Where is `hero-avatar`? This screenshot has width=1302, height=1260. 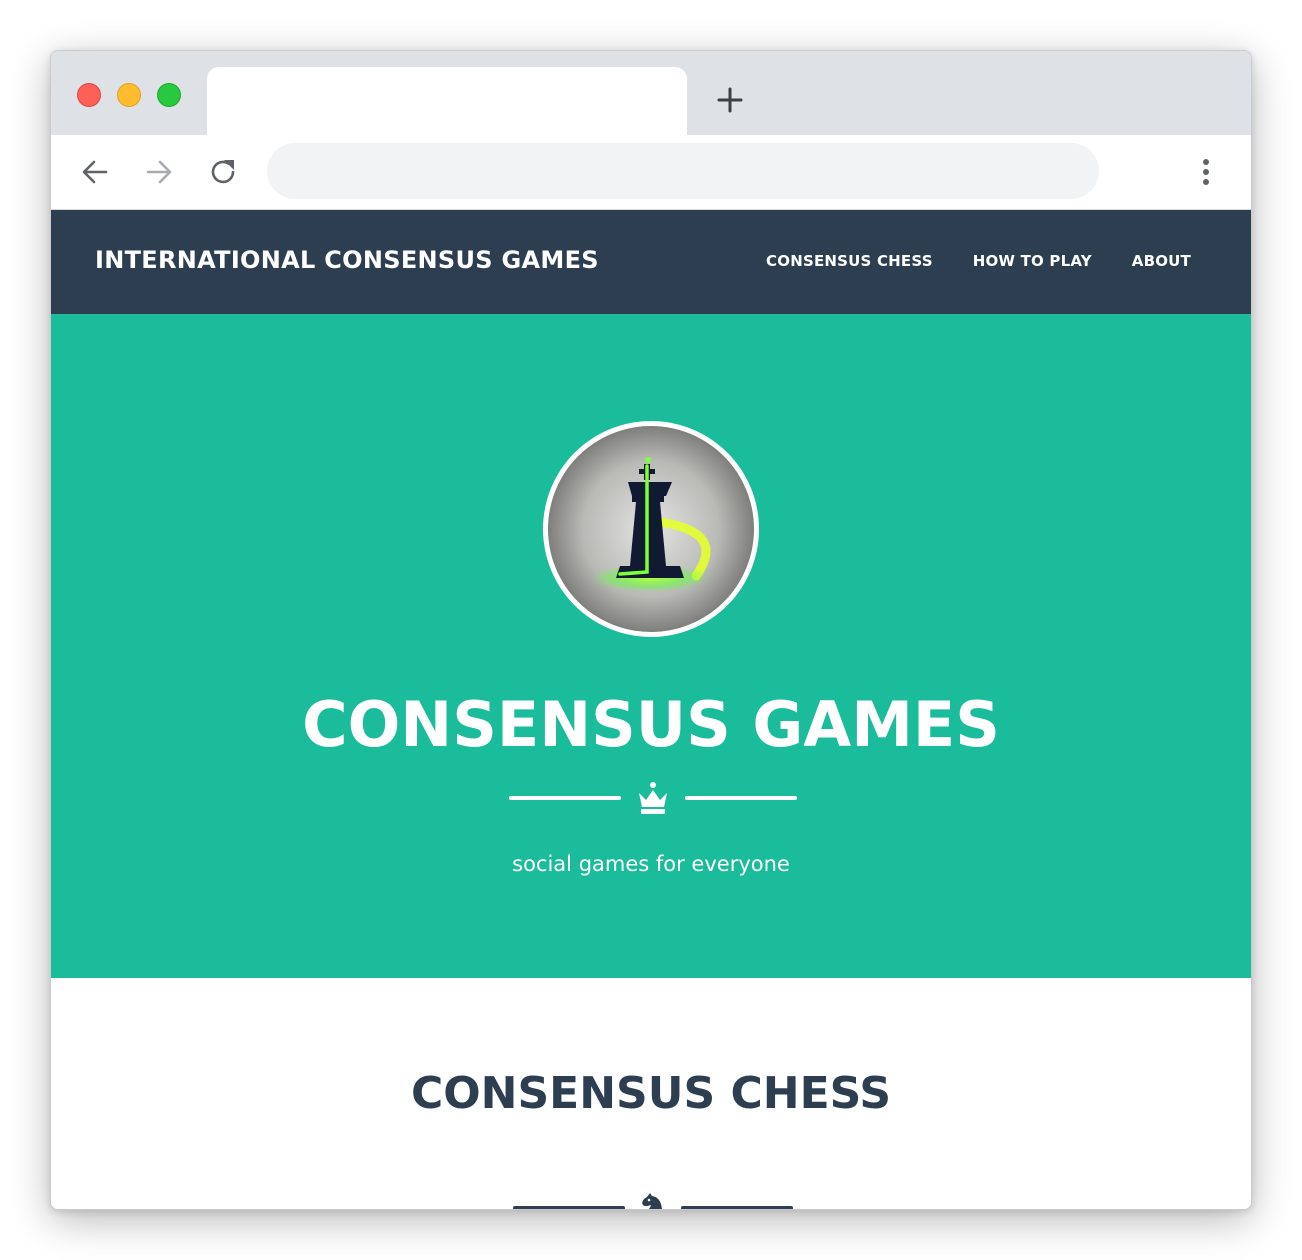 hero-avatar is located at coordinates (651, 529).